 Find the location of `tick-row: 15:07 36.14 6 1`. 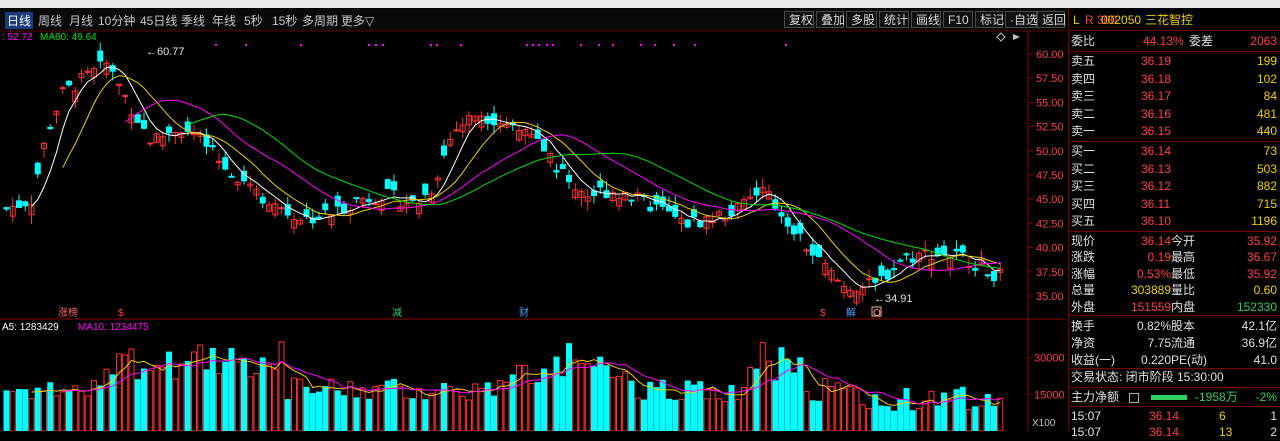

tick-row: 15:07 36.14 6 1 is located at coordinates (1174, 416).